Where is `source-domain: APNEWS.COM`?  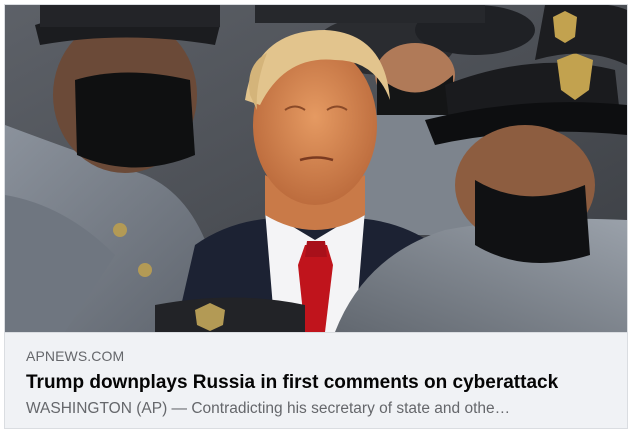 source-domain: APNEWS.COM is located at coordinates (75, 356).